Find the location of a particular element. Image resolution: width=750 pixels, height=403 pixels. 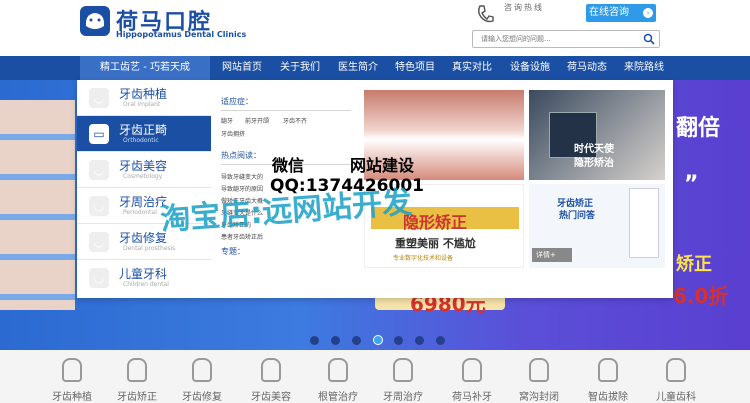

indication-tag: 前牙开颌 is located at coordinates (257, 120).